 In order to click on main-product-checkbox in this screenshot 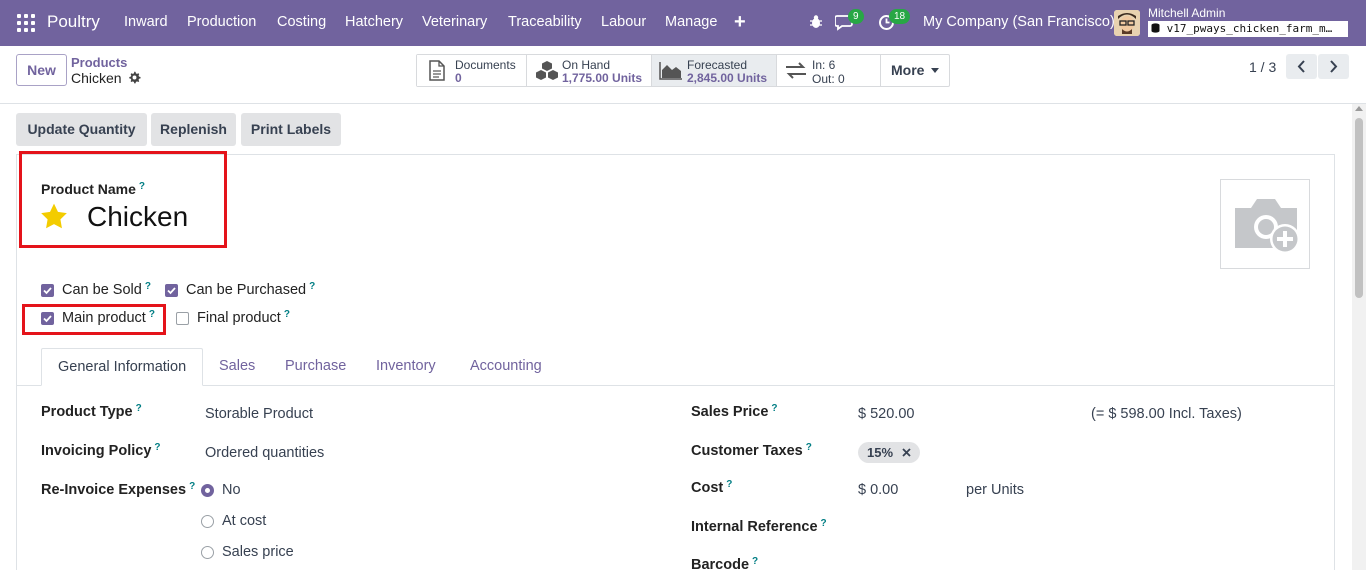, I will do `click(47, 318)`.